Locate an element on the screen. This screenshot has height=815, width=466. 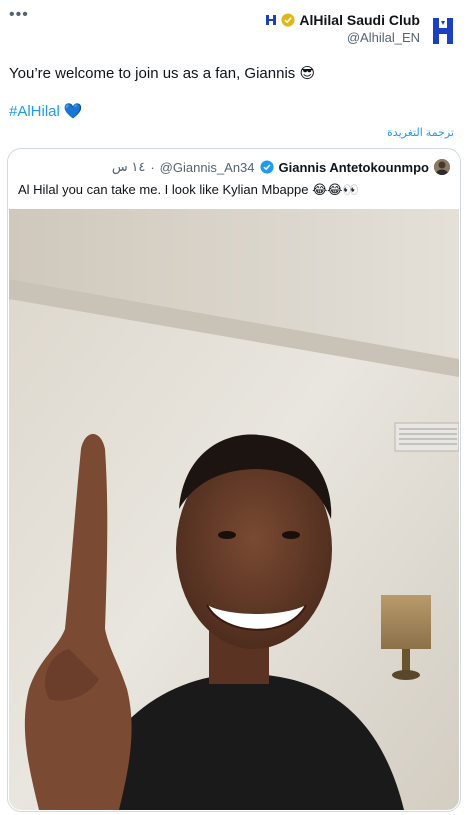
author-name: AlHilal Saudi Club is located at coordinates (359, 20).